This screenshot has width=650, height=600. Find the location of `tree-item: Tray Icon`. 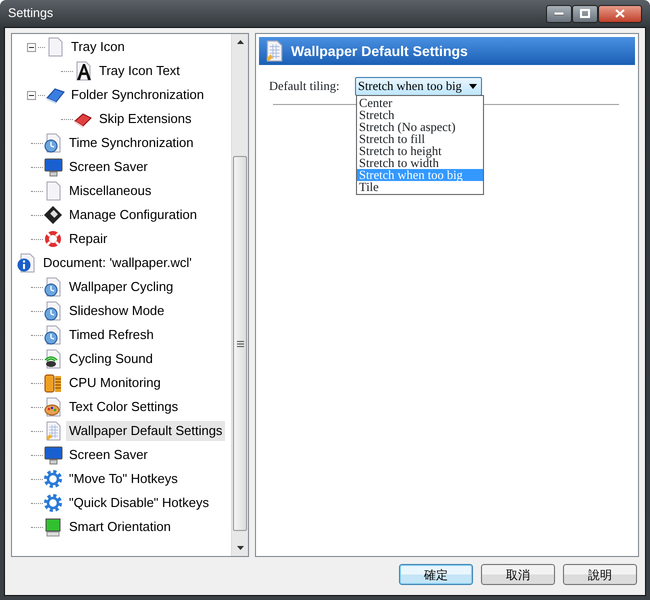

tree-item: Tray Icon is located at coordinates (98, 47).